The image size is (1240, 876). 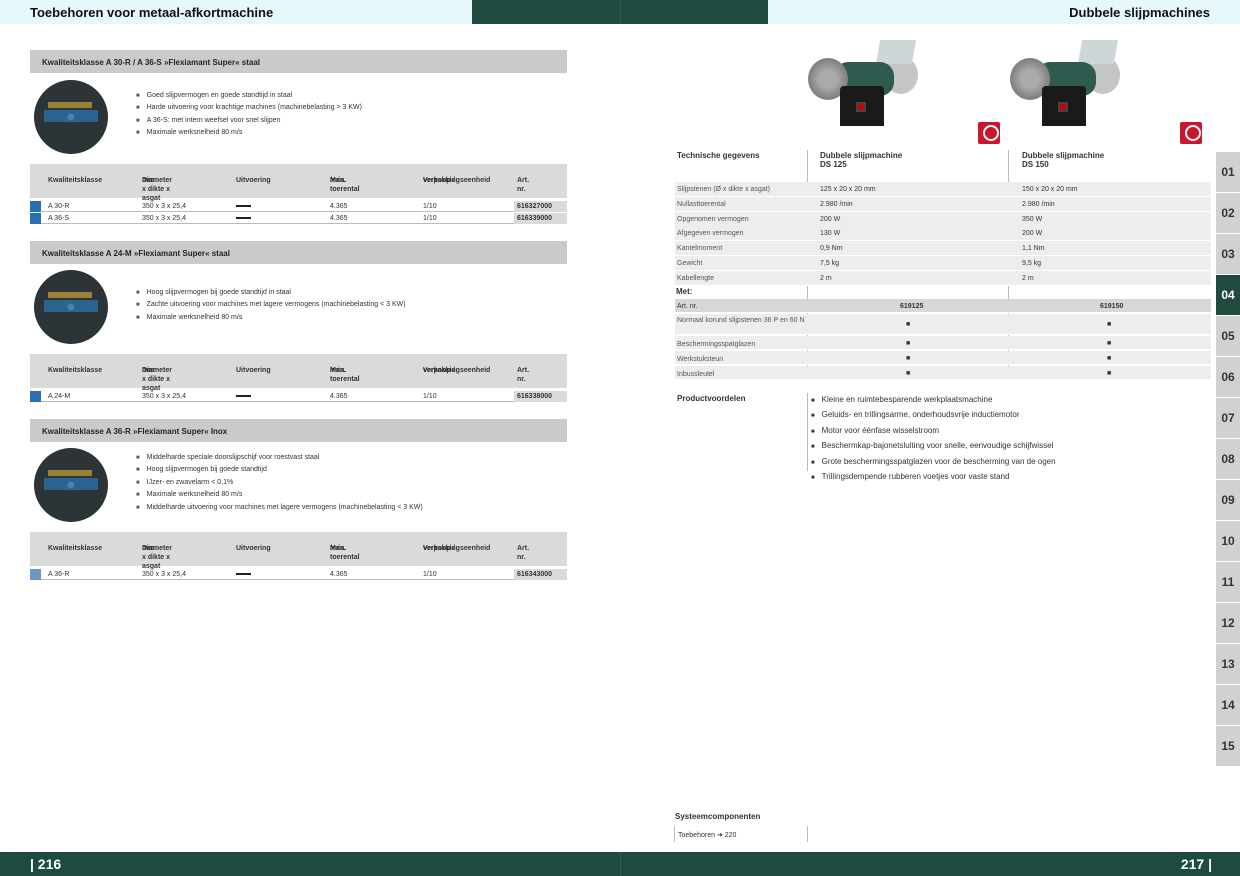 I want to click on accessory-name: Beschermingsspatglazen, so click(x=716, y=344).